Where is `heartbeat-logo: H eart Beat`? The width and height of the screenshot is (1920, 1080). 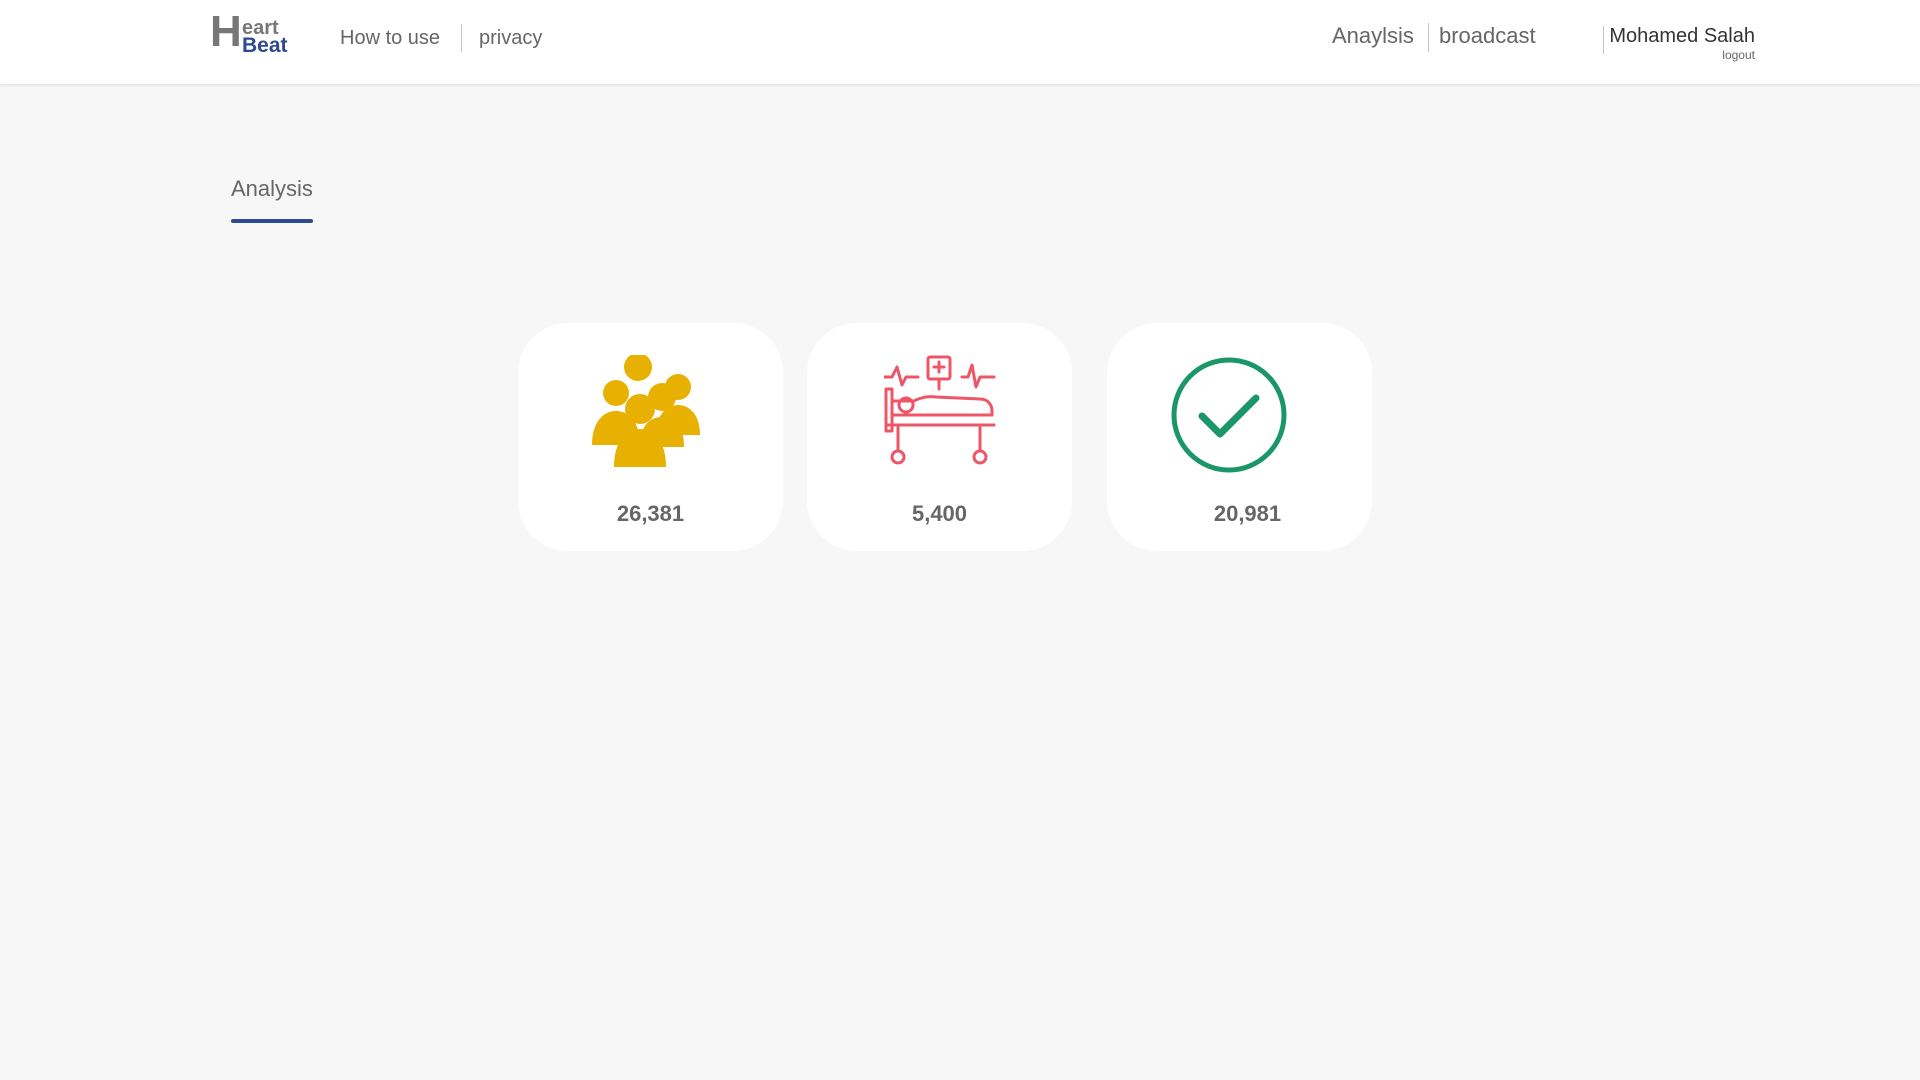 heartbeat-logo: H eart Beat is located at coordinates (250, 33).